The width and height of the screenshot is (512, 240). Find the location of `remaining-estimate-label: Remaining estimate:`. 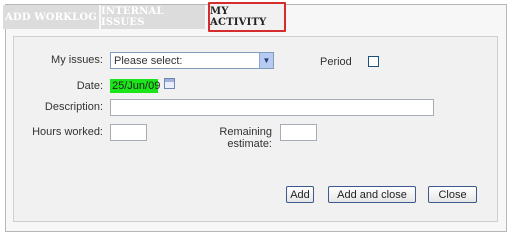

remaining-estimate-label: Remaining estimate: is located at coordinates (245, 138).